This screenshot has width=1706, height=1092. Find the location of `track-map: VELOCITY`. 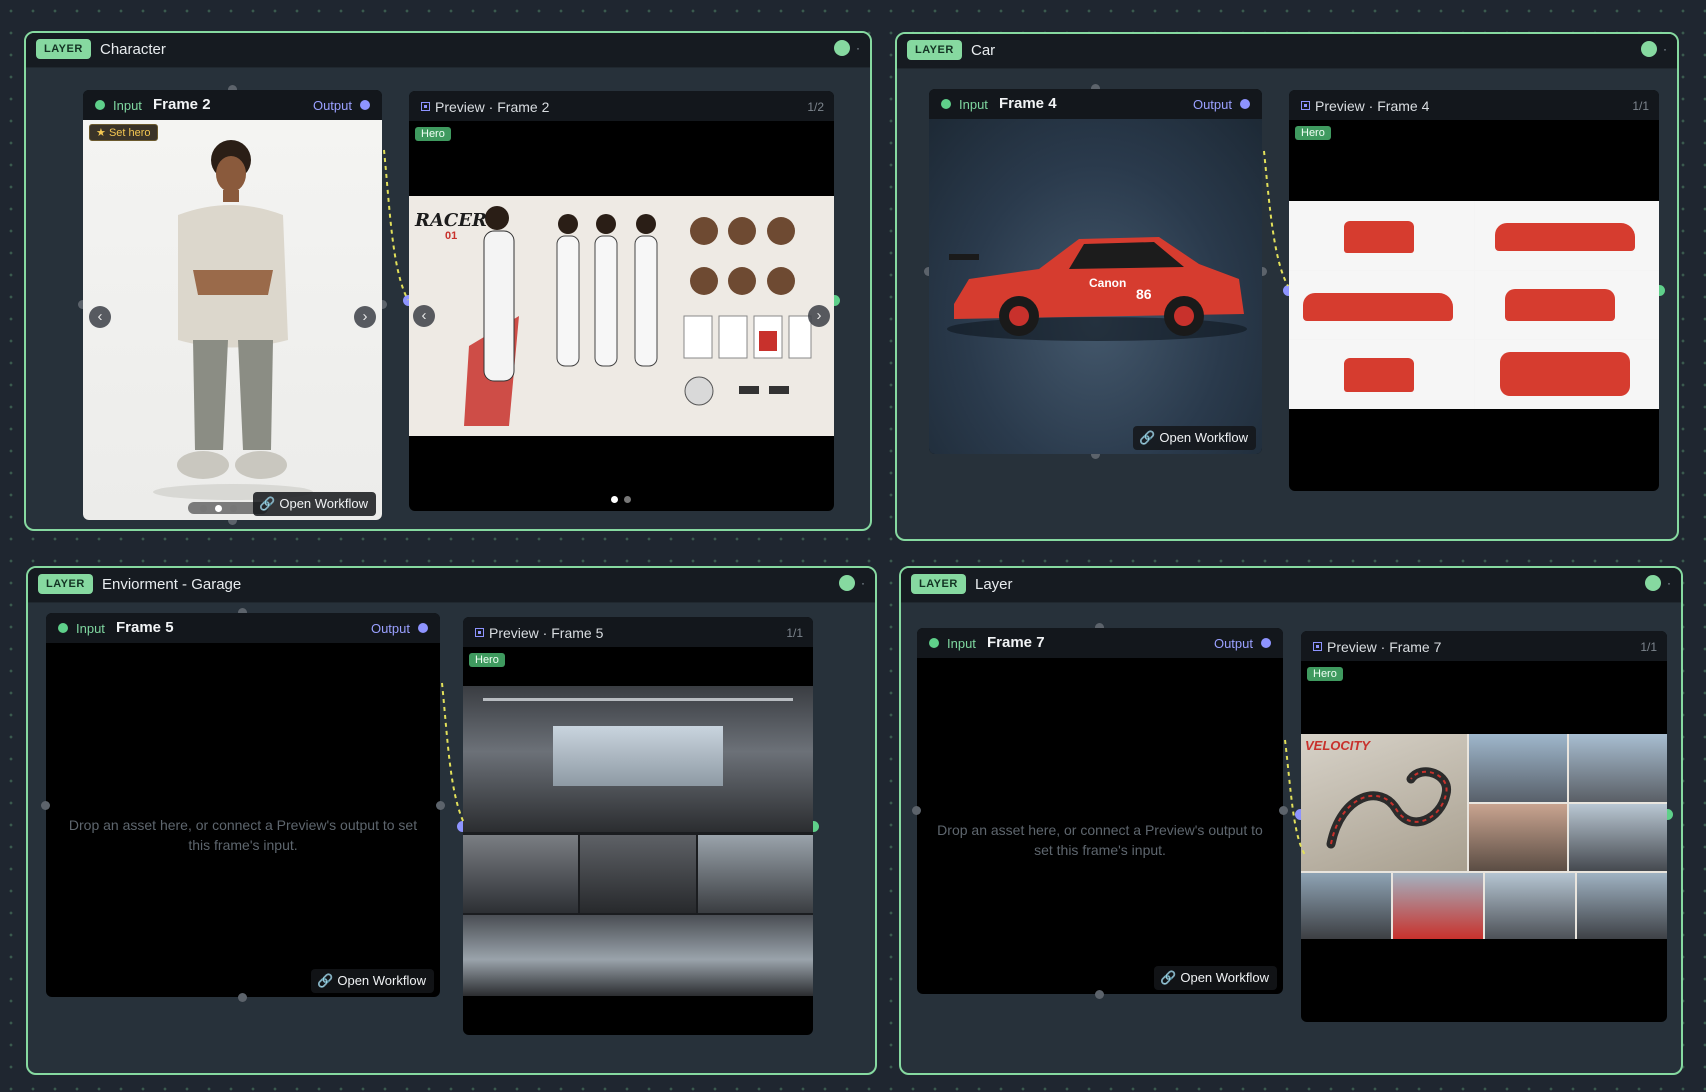

track-map: VELOCITY is located at coordinates (1384, 802).